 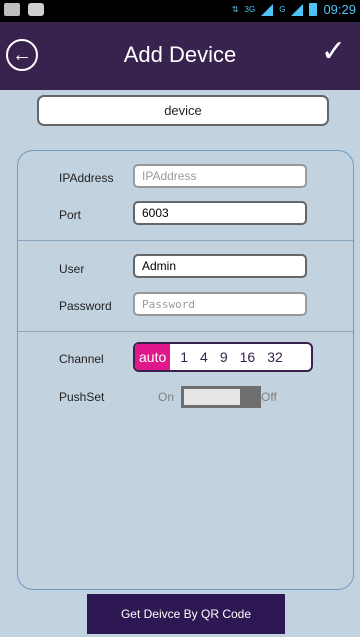 What do you see at coordinates (248, 357) in the screenshot?
I see `channel-option-16: 16` at bounding box center [248, 357].